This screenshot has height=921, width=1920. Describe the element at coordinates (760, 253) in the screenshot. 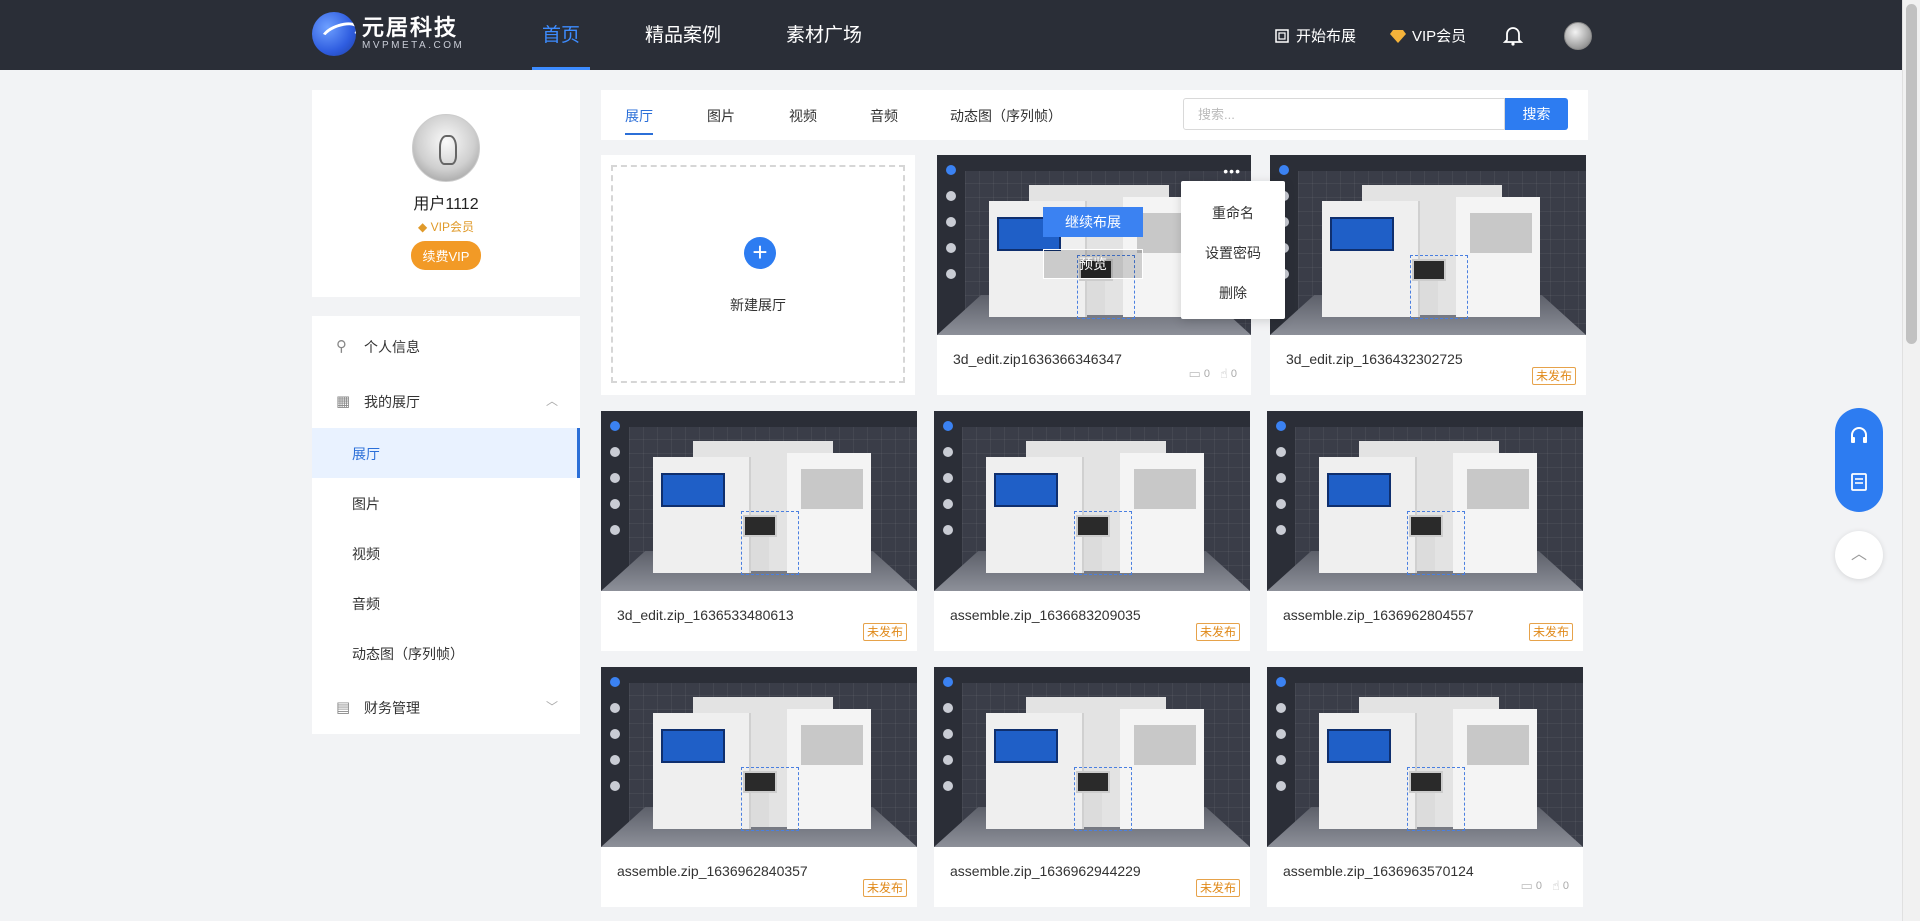

I see `plus-icon: +` at that location.